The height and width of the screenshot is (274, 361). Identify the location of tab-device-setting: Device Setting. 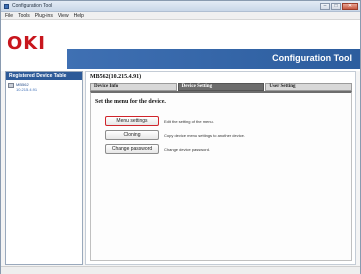
(221, 87).